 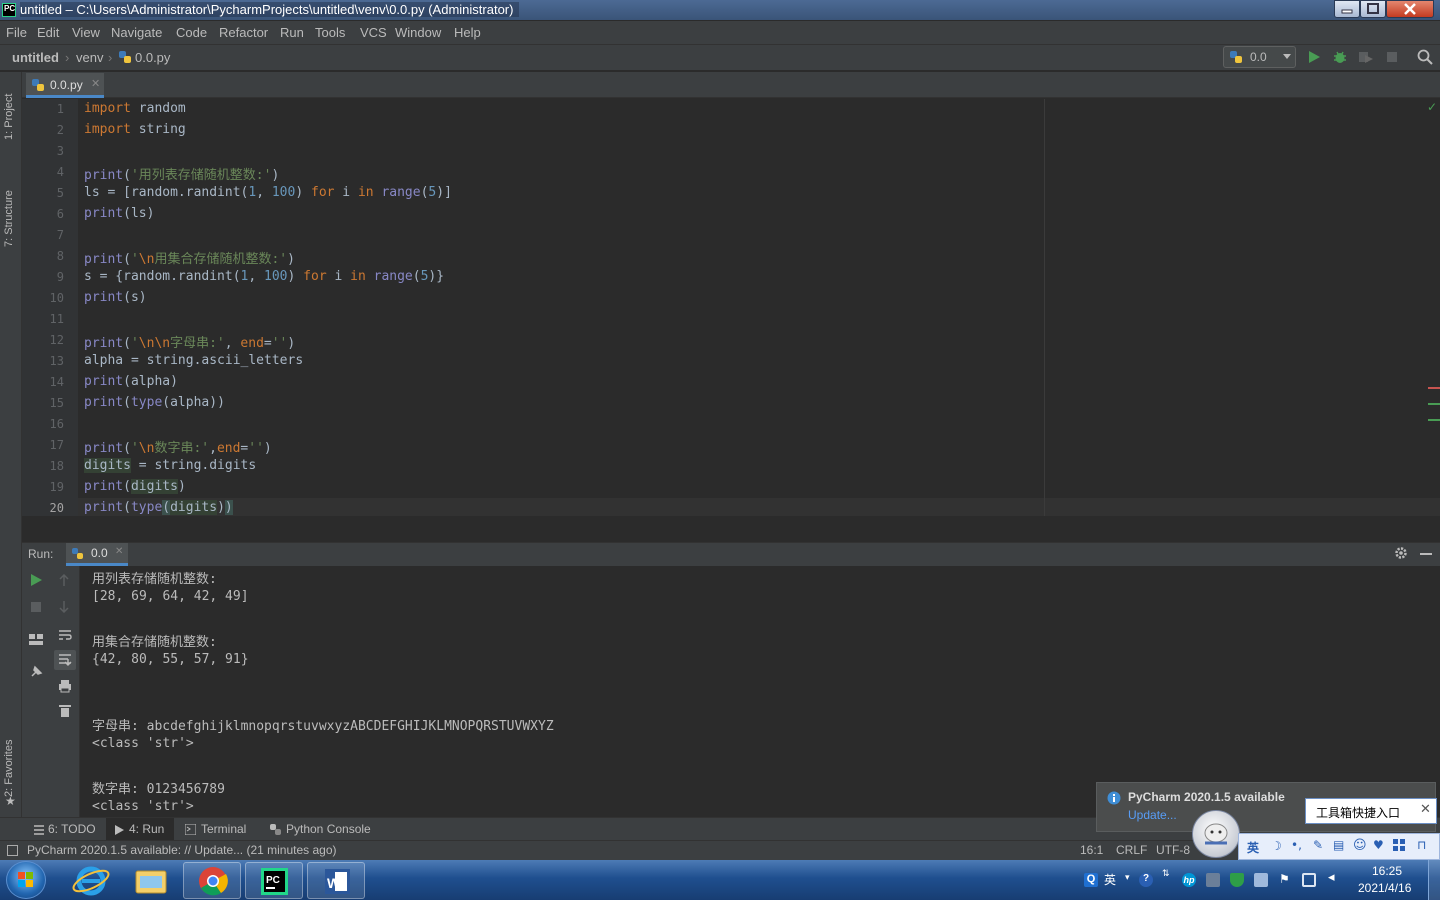 I want to click on clock-time: 16:25, so click(x=1387, y=871).